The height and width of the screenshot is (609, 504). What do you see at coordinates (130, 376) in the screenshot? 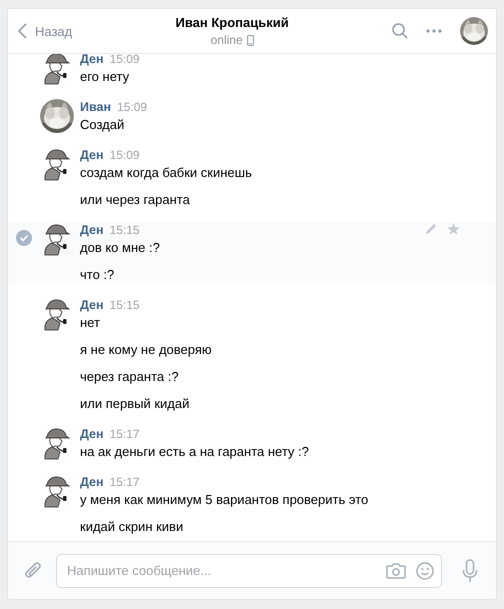
I see `message-text: через гаранта :?` at bounding box center [130, 376].